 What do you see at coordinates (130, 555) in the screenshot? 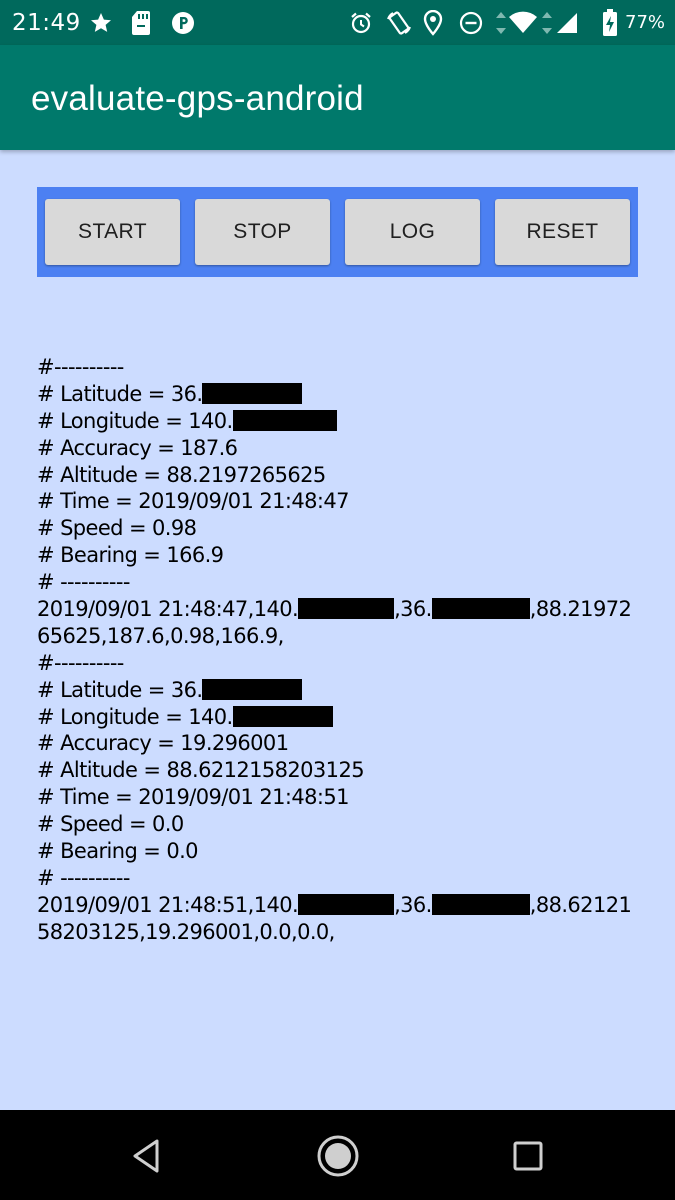
I see `log-bearing: # Bearing = 166.9` at bounding box center [130, 555].